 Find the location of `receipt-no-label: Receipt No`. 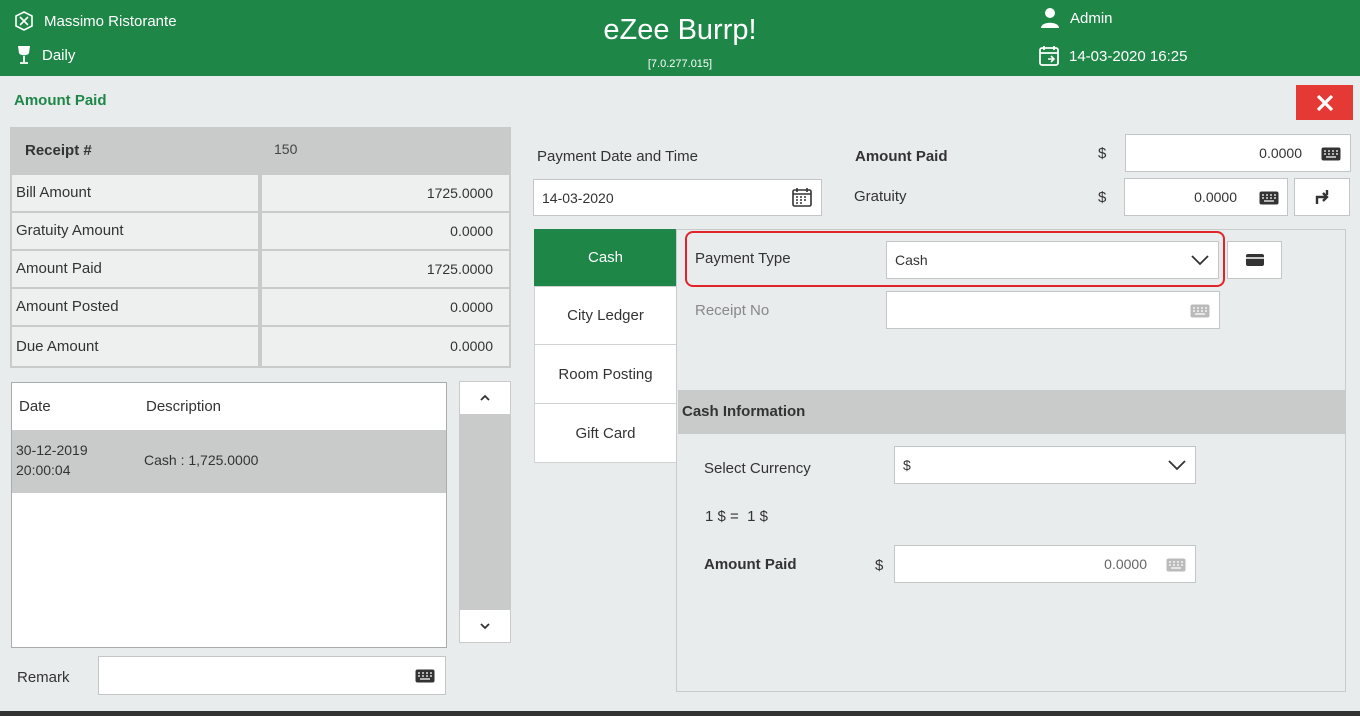

receipt-no-label: Receipt No is located at coordinates (732, 310).